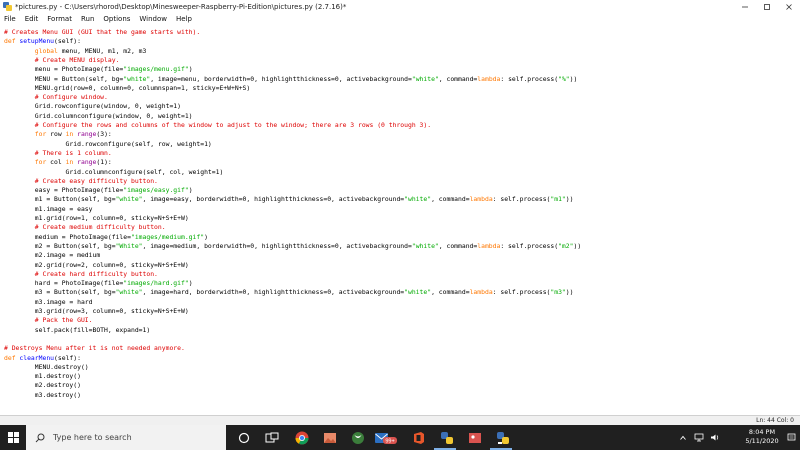  I want to click on taskbar-search: Type here to search, so click(126, 437).